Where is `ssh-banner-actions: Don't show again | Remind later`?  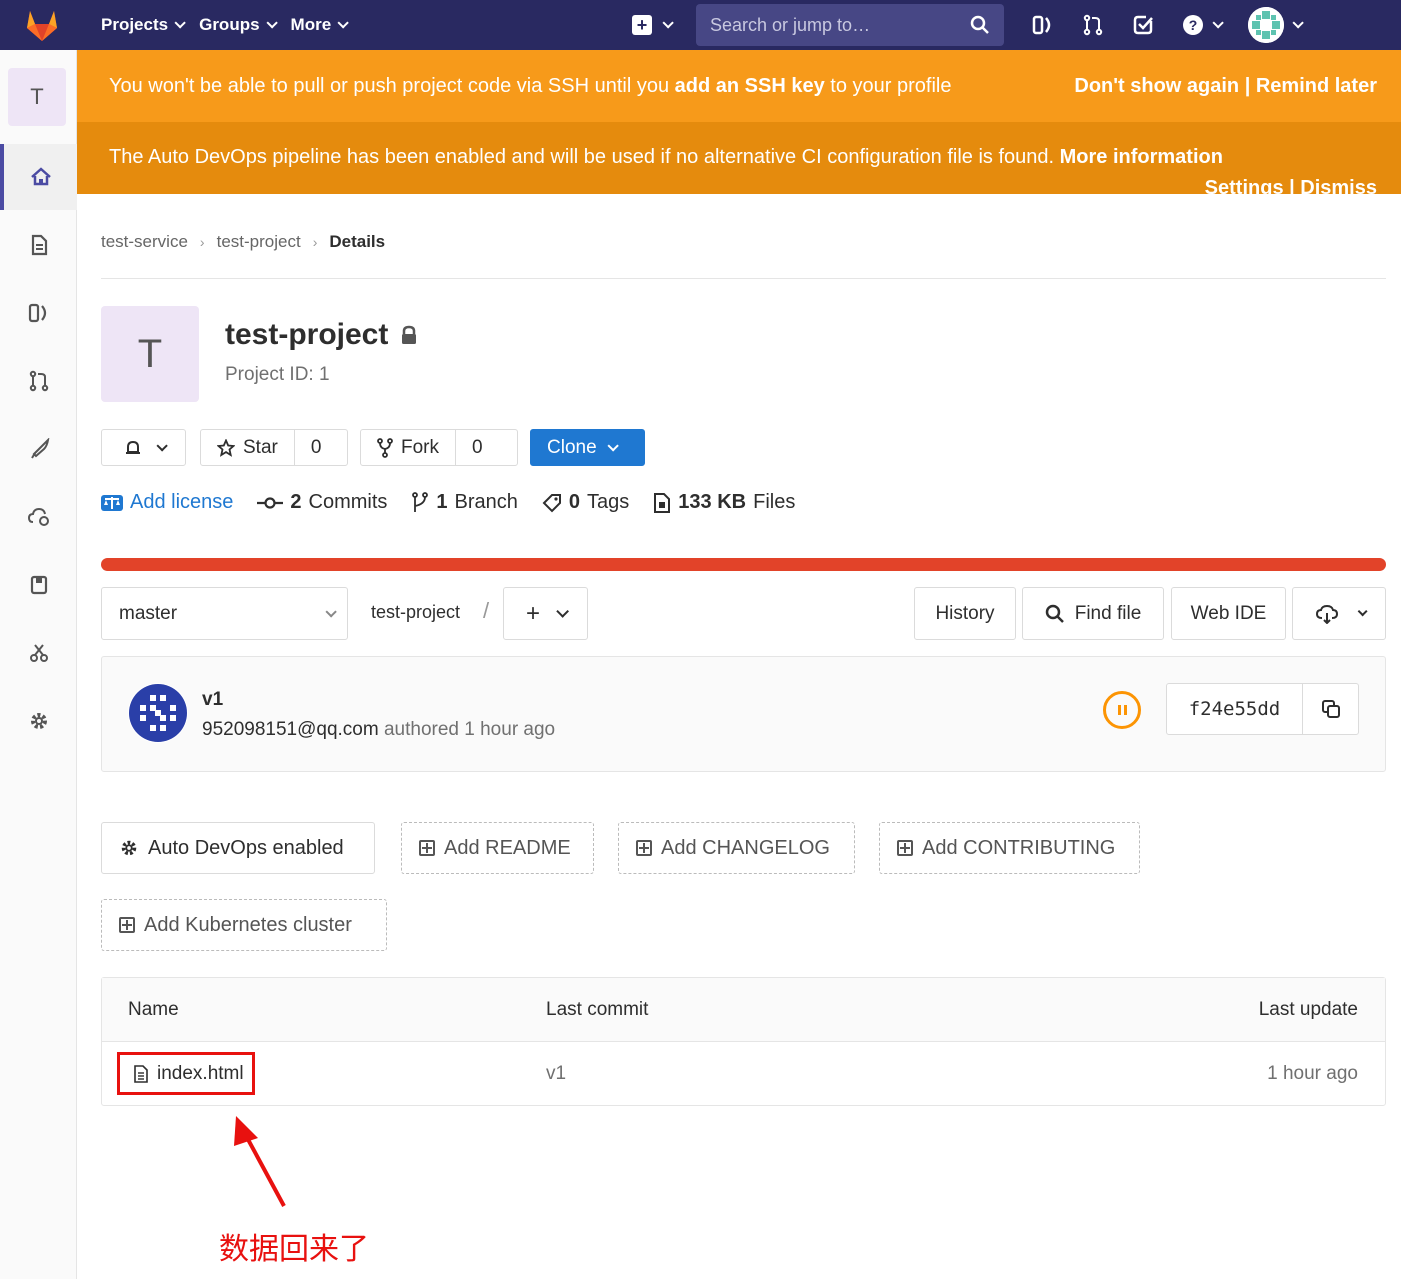
ssh-banner-actions: Don't show again | Remind later is located at coordinates (1225, 86).